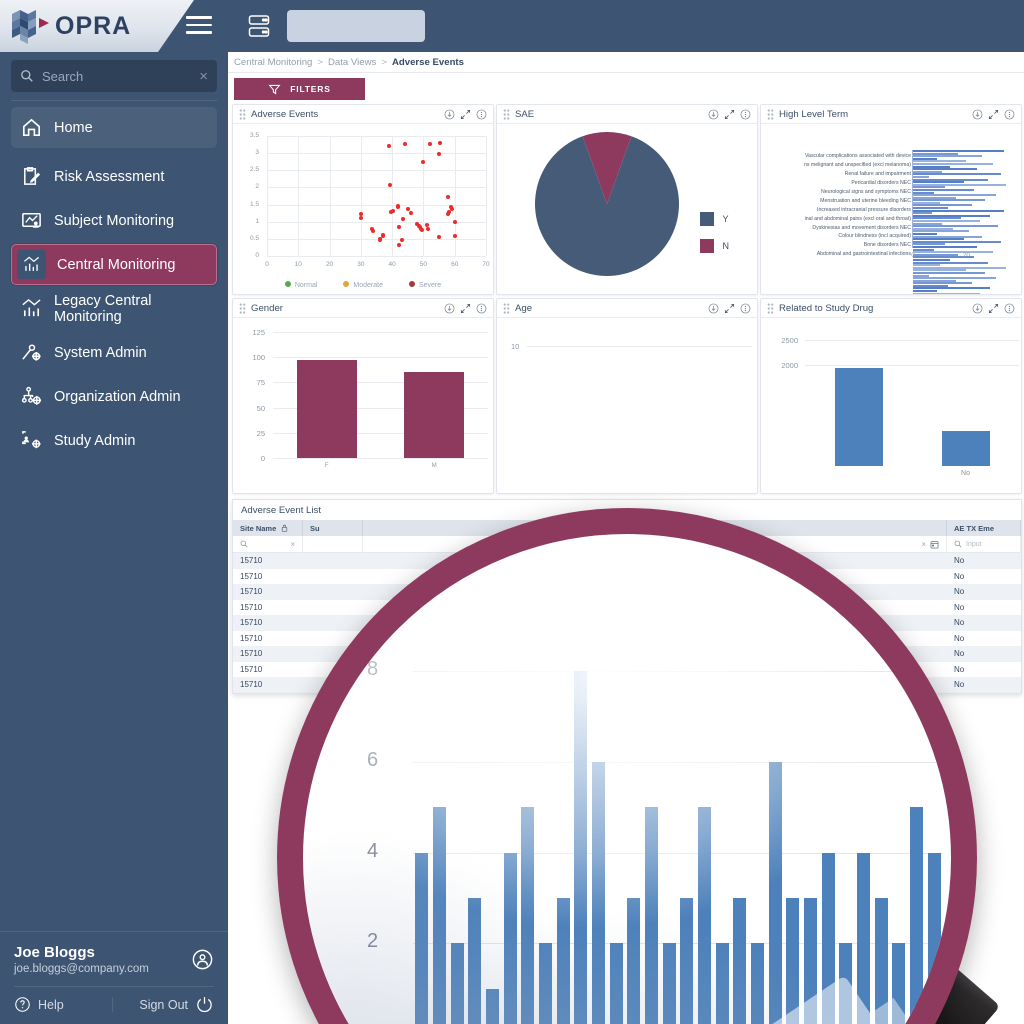 The image size is (1024, 1024). I want to click on sidebar-item-subject-monitoring: Subject Monitoring, so click(114, 220).